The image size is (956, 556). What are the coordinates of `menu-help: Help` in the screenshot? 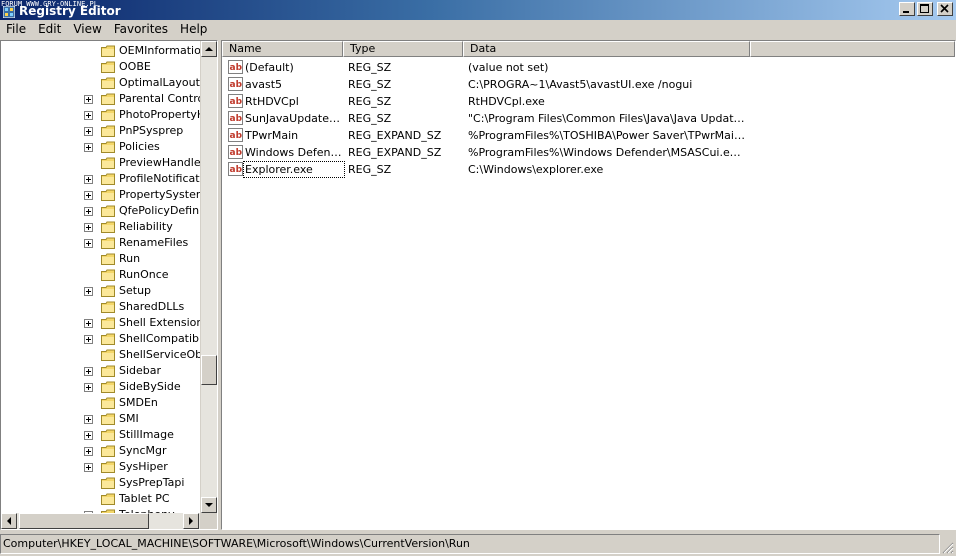 It's located at (193, 29).